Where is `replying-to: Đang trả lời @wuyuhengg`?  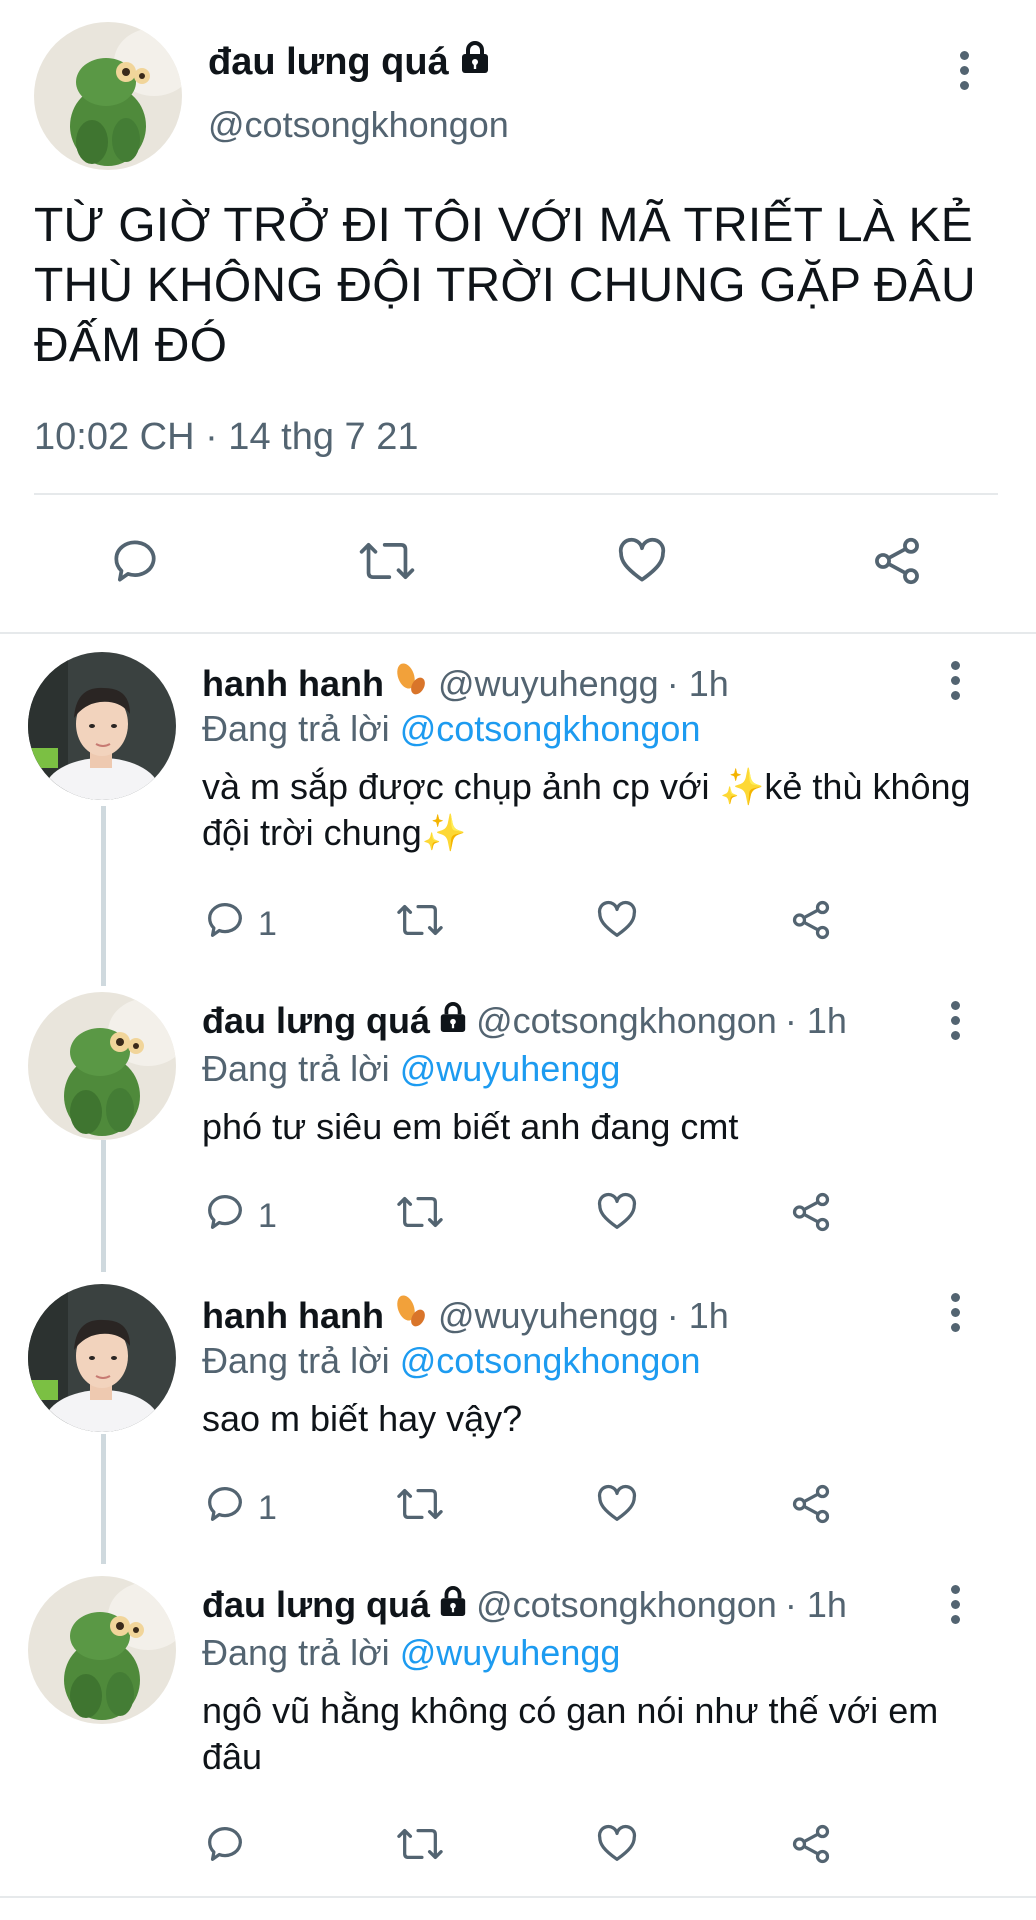 replying-to: Đang trả lời @wuyuhengg is located at coordinates (411, 1653).